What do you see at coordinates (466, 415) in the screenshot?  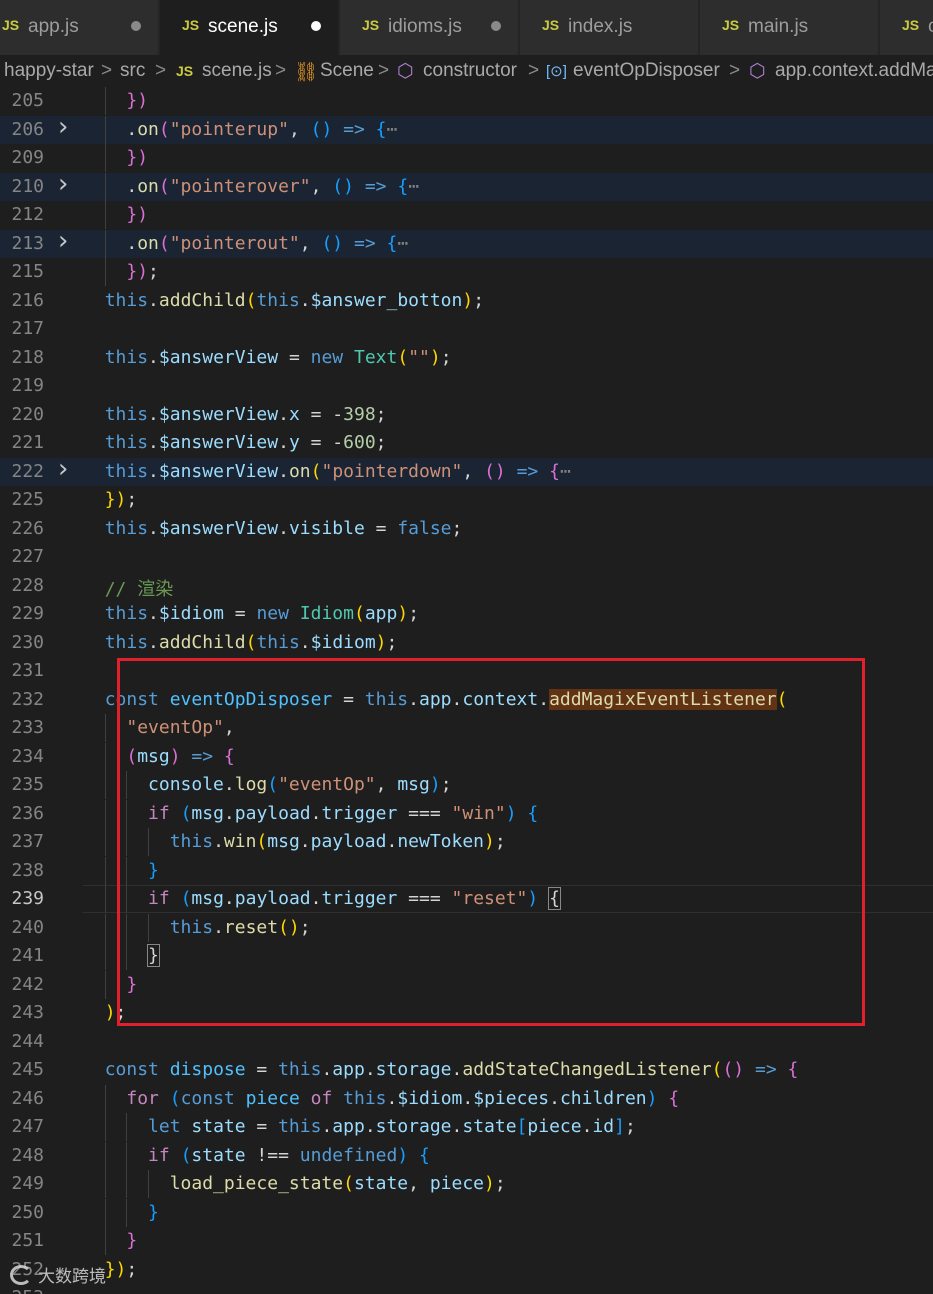 I see `code-line: 220 this.$answerView.x = -398;` at bounding box center [466, 415].